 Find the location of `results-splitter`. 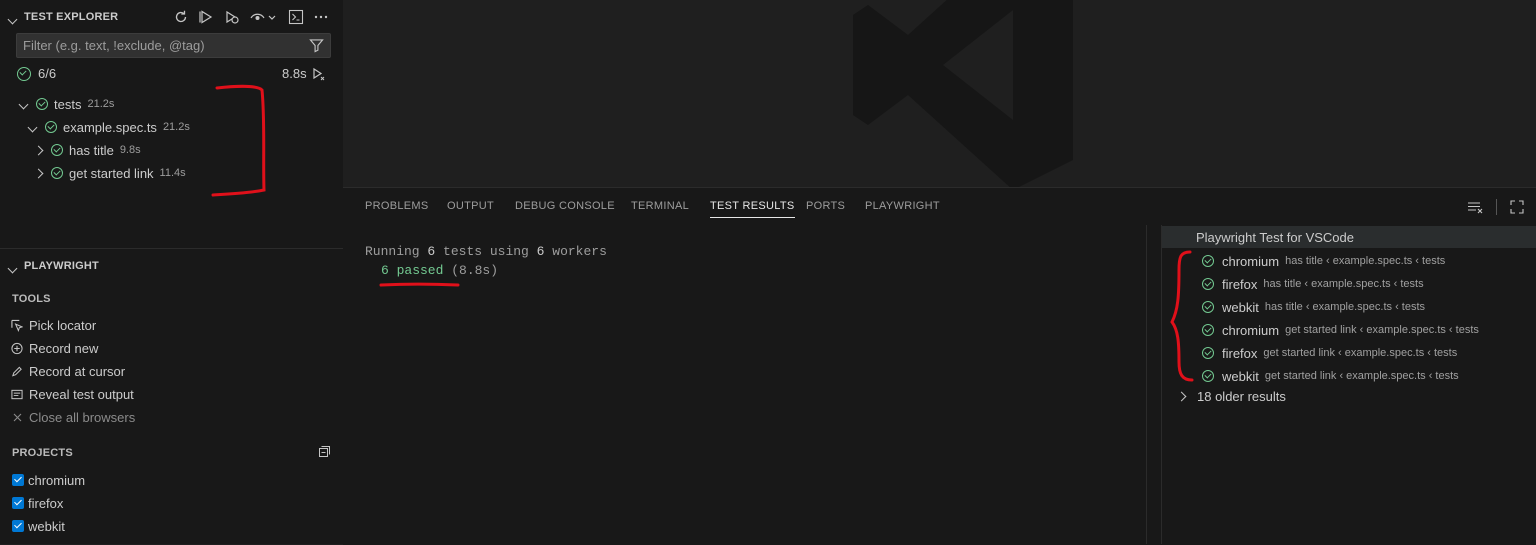

results-splitter is located at coordinates (1146, 384).